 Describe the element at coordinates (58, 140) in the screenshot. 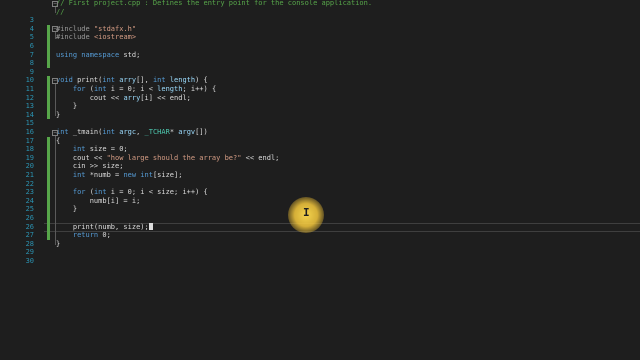

I see `code-token: {` at that location.